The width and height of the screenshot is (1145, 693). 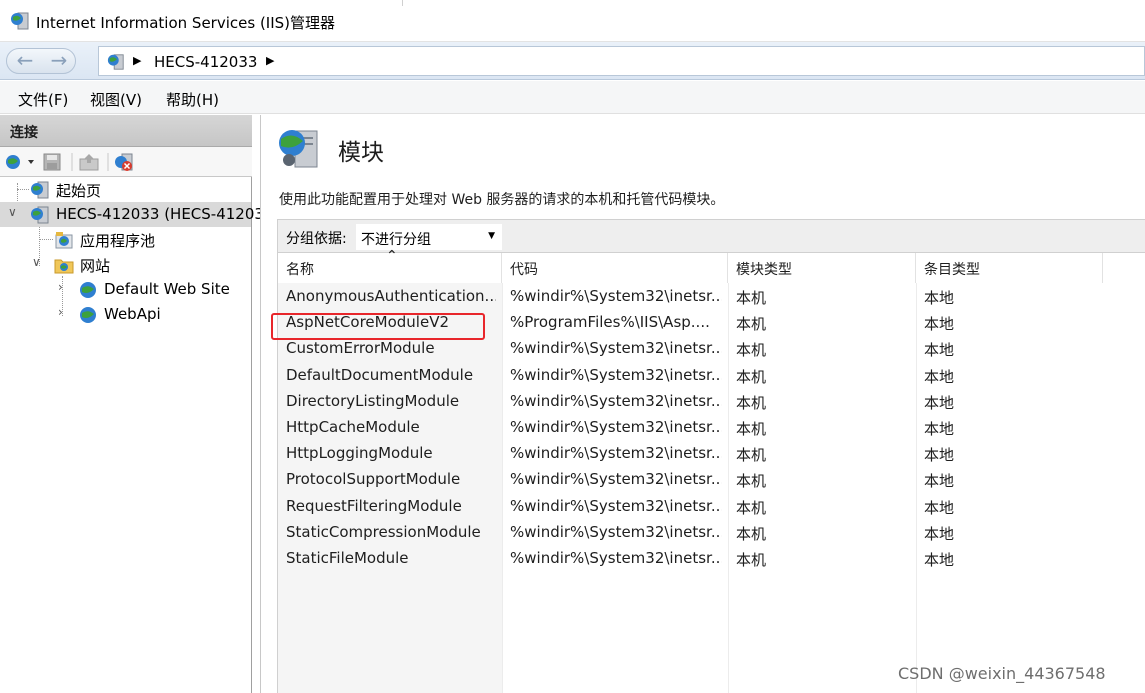 What do you see at coordinates (360, 348) in the screenshot?
I see `cell-name: CustomErrorModule` at bounding box center [360, 348].